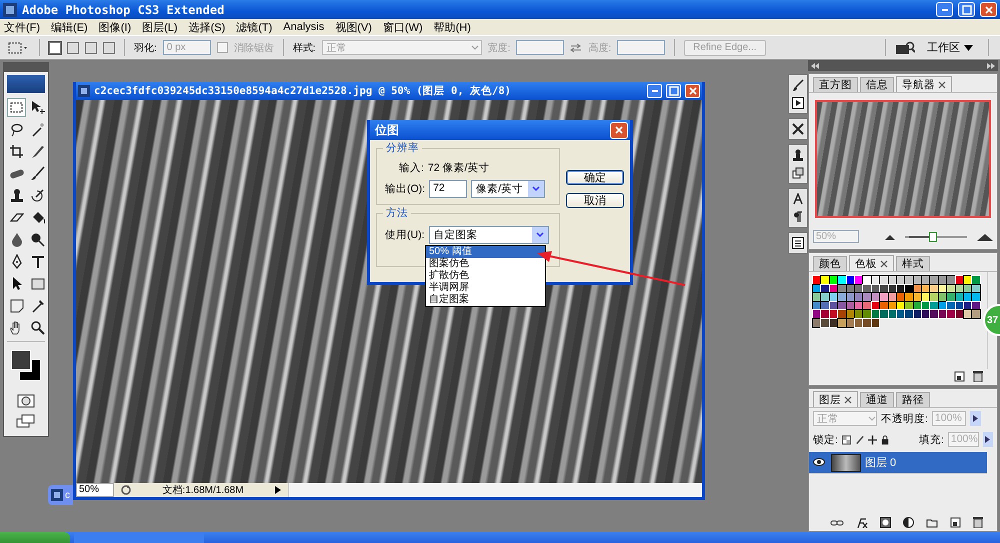 Image resolution: width=1000 pixels, height=543 pixels. What do you see at coordinates (485, 252) in the screenshot?
I see `dropdown-option: 50% 阈值` at bounding box center [485, 252].